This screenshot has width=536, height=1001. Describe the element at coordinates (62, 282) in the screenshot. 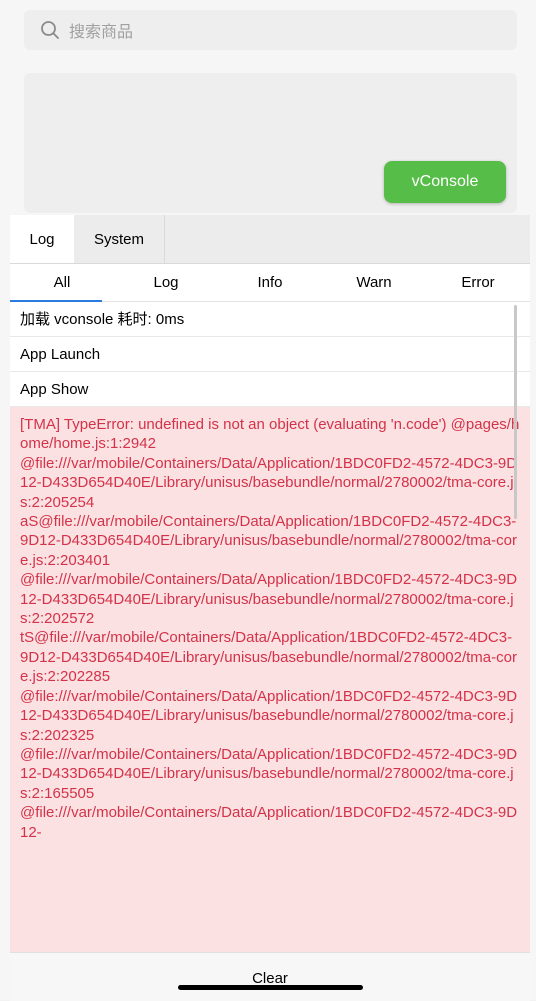

I see `filter-tab-all: All` at that location.